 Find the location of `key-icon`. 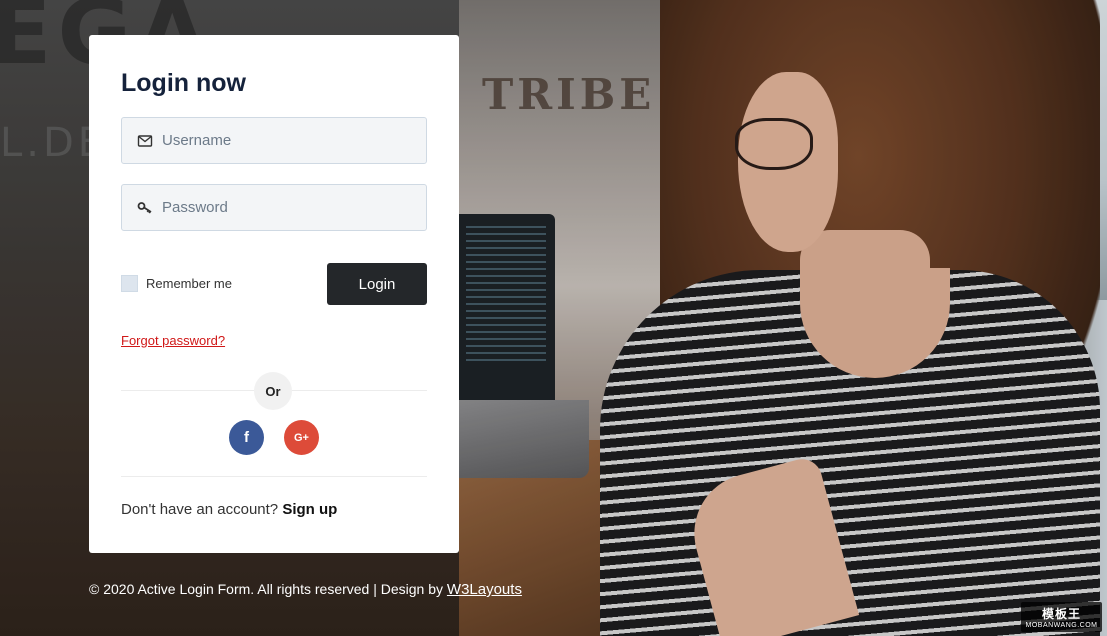

key-icon is located at coordinates (145, 208).